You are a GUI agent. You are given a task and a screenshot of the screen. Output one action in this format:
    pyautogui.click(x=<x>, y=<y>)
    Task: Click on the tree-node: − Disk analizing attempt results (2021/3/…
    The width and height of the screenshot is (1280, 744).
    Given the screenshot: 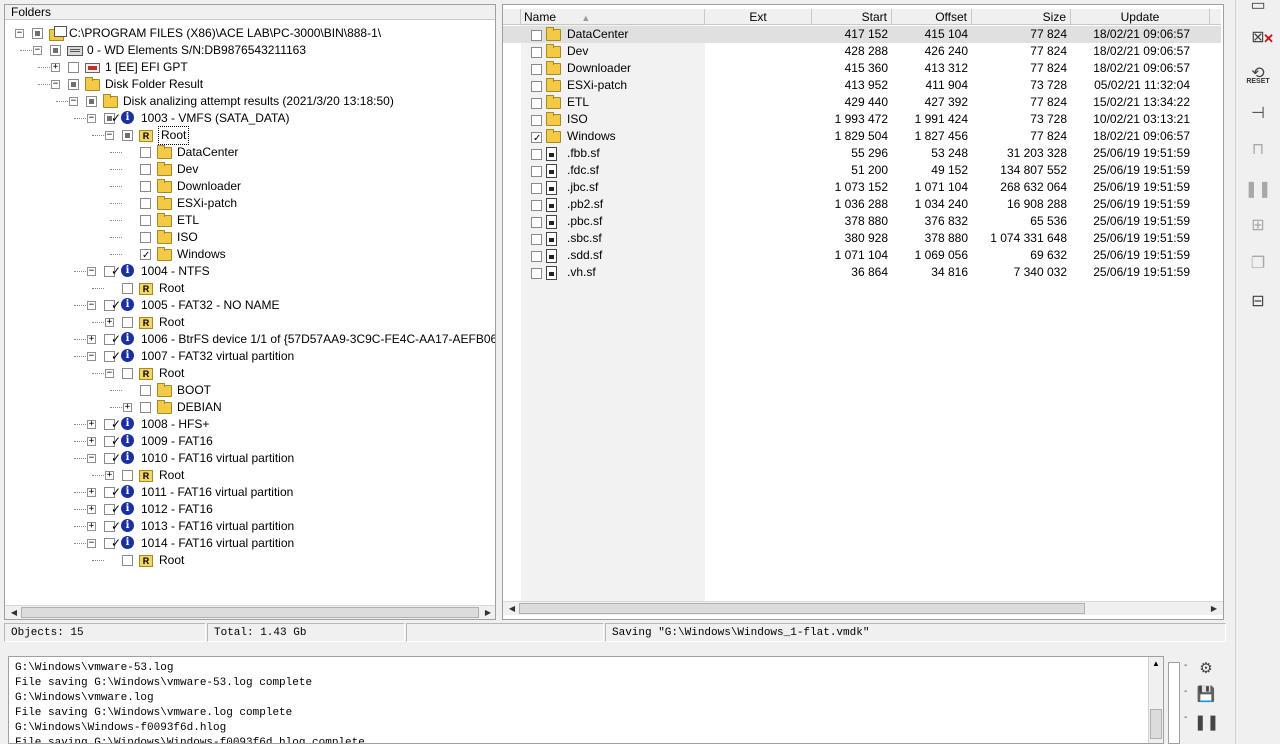 What is the action you would take?
    pyautogui.click(x=250, y=101)
    